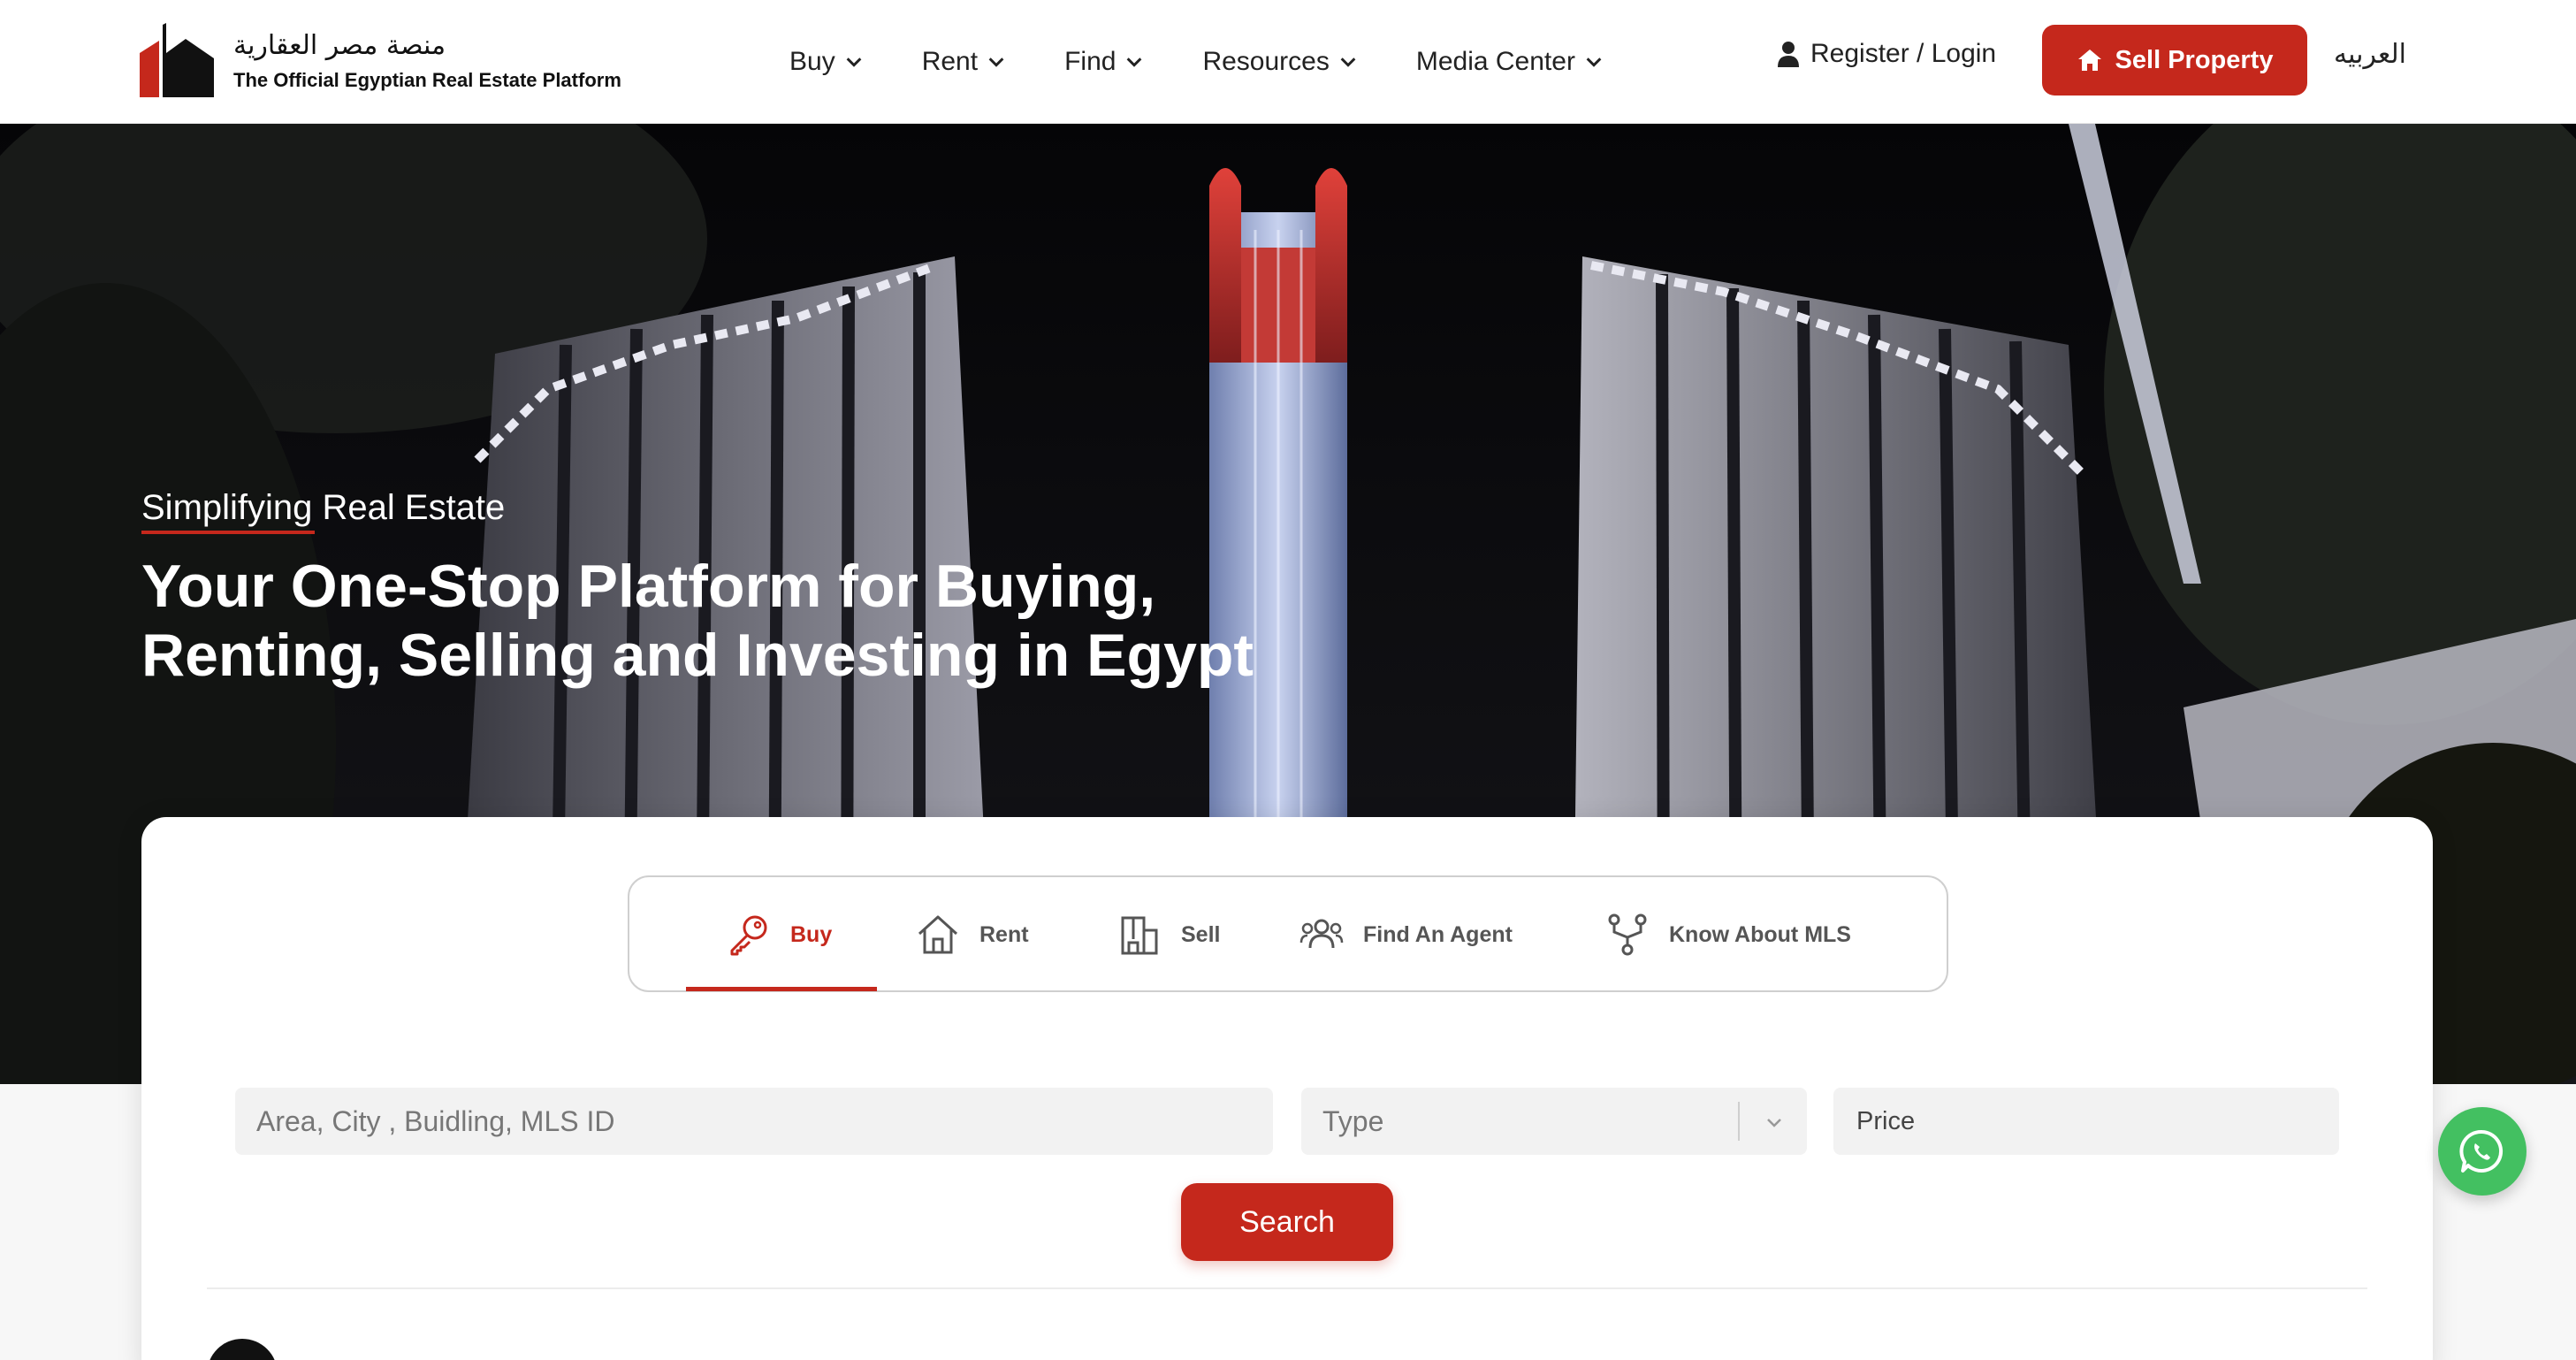  I want to click on property-type-select: Type, so click(1554, 1121).